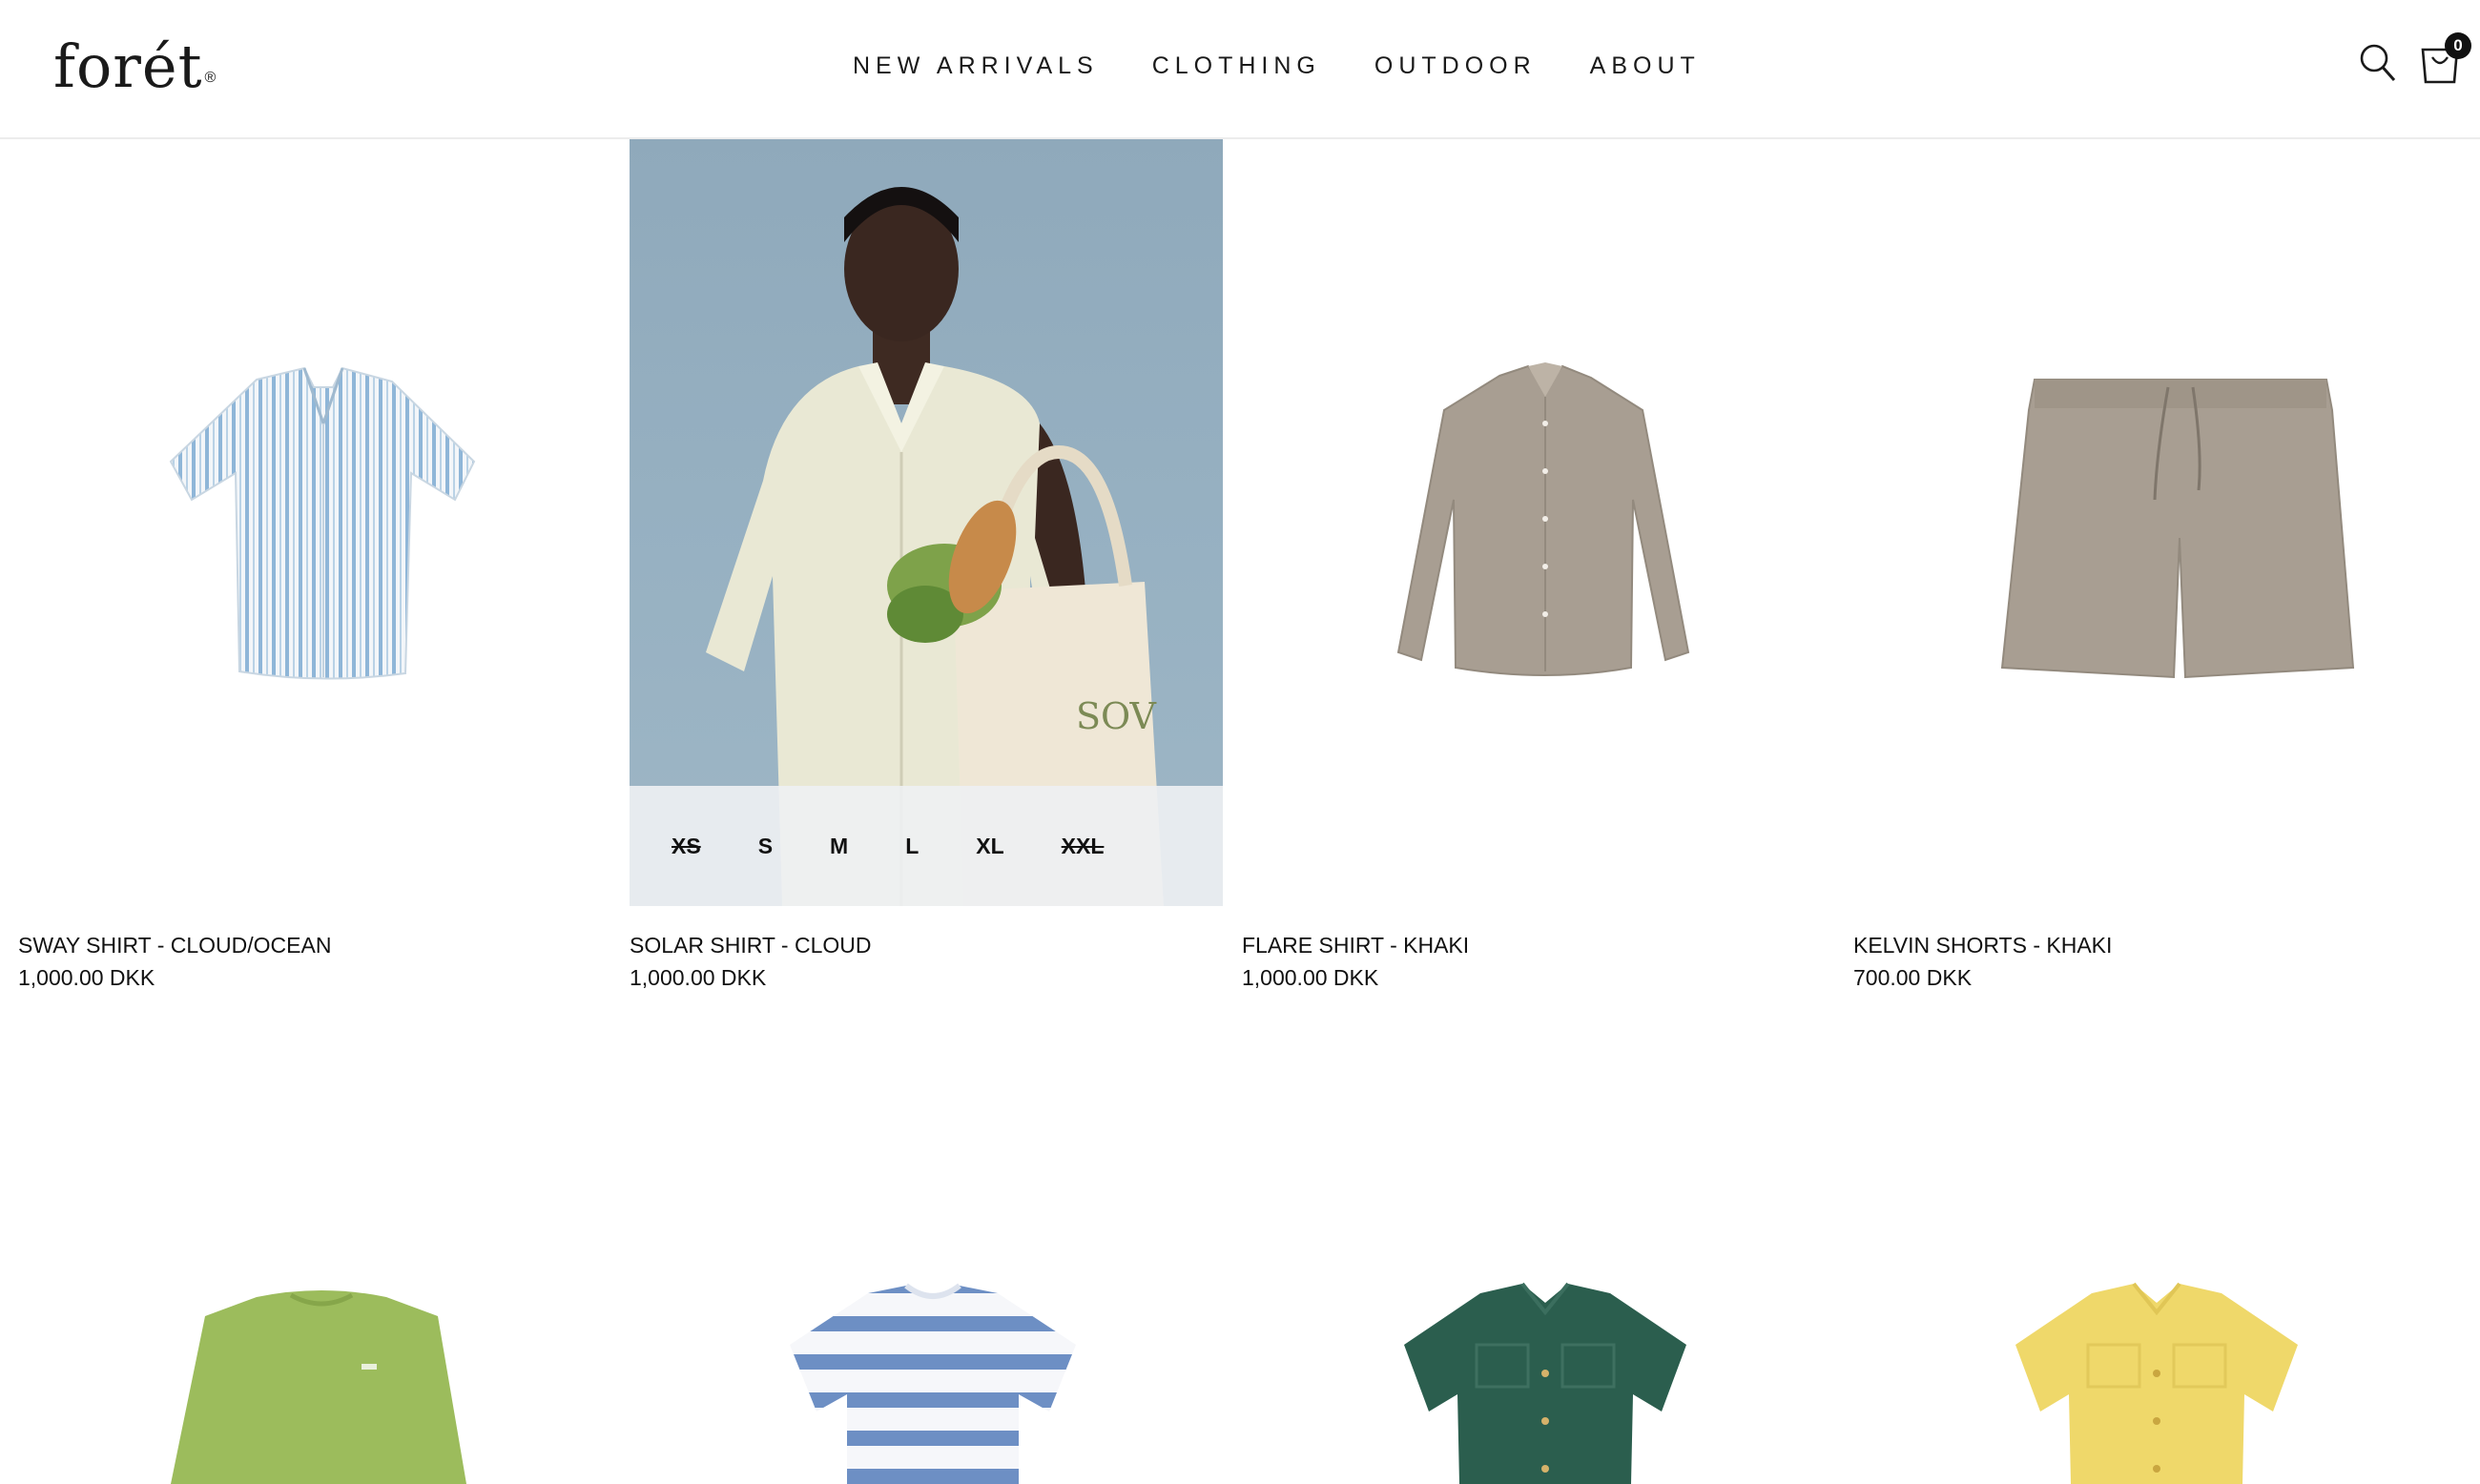 The height and width of the screenshot is (1484, 2480). I want to click on brand-logo: forét ®, so click(135, 66).